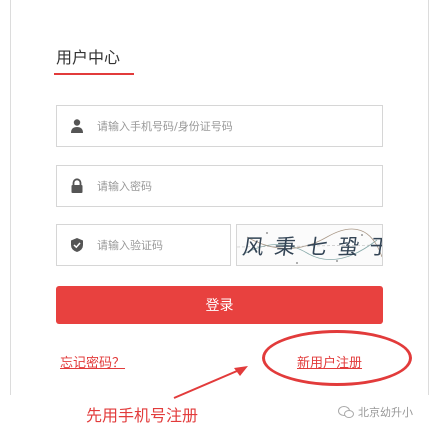  What do you see at coordinates (239, 186) in the screenshot?
I see `password-input` at bounding box center [239, 186].